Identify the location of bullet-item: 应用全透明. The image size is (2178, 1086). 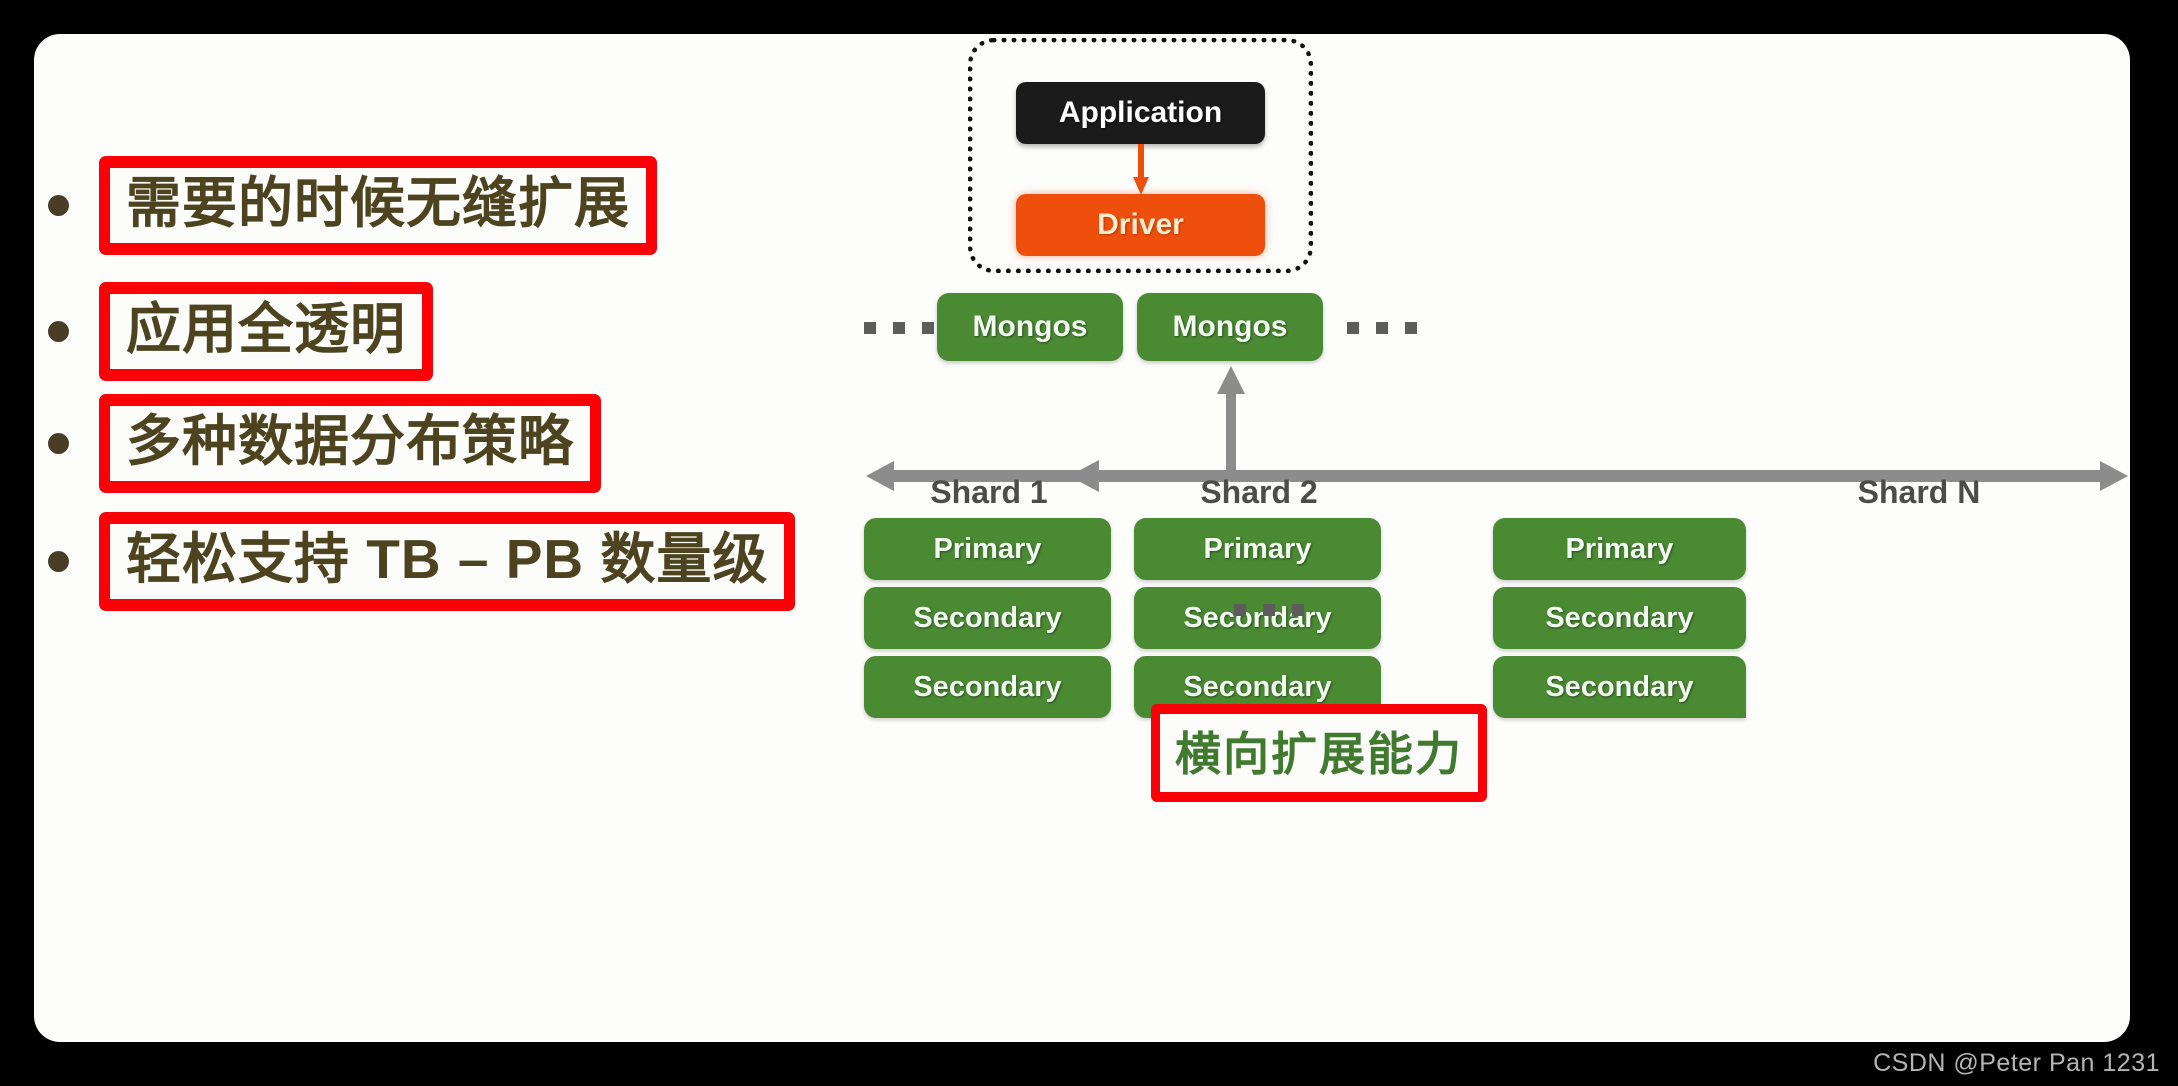
(241, 332).